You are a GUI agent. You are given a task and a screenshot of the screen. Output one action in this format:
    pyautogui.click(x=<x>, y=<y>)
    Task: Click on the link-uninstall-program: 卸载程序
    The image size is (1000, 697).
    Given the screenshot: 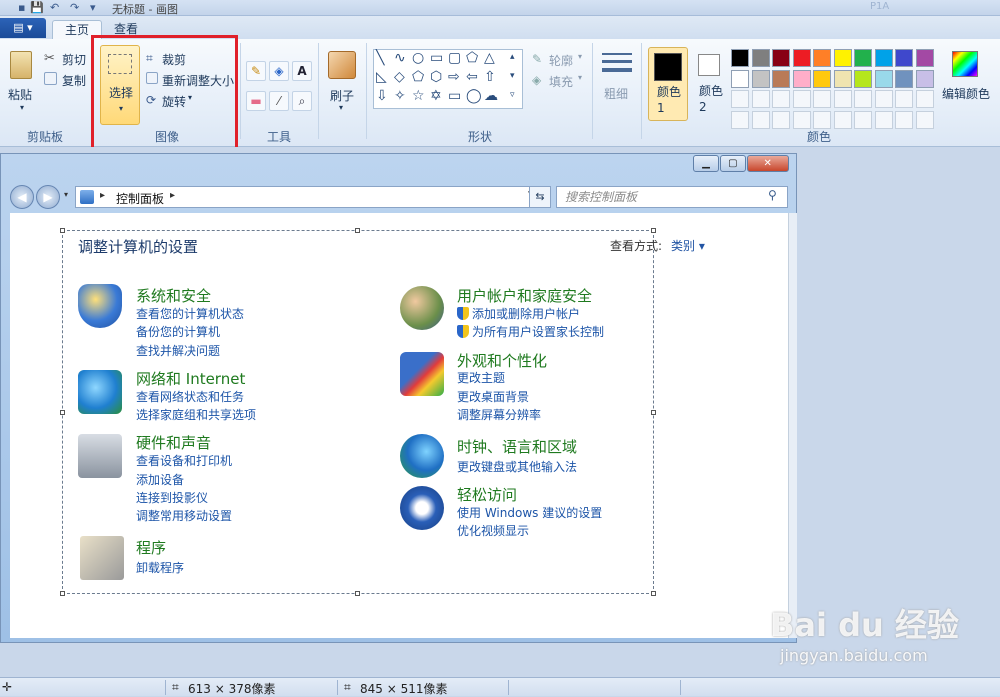 What is the action you would take?
    pyautogui.click(x=160, y=567)
    